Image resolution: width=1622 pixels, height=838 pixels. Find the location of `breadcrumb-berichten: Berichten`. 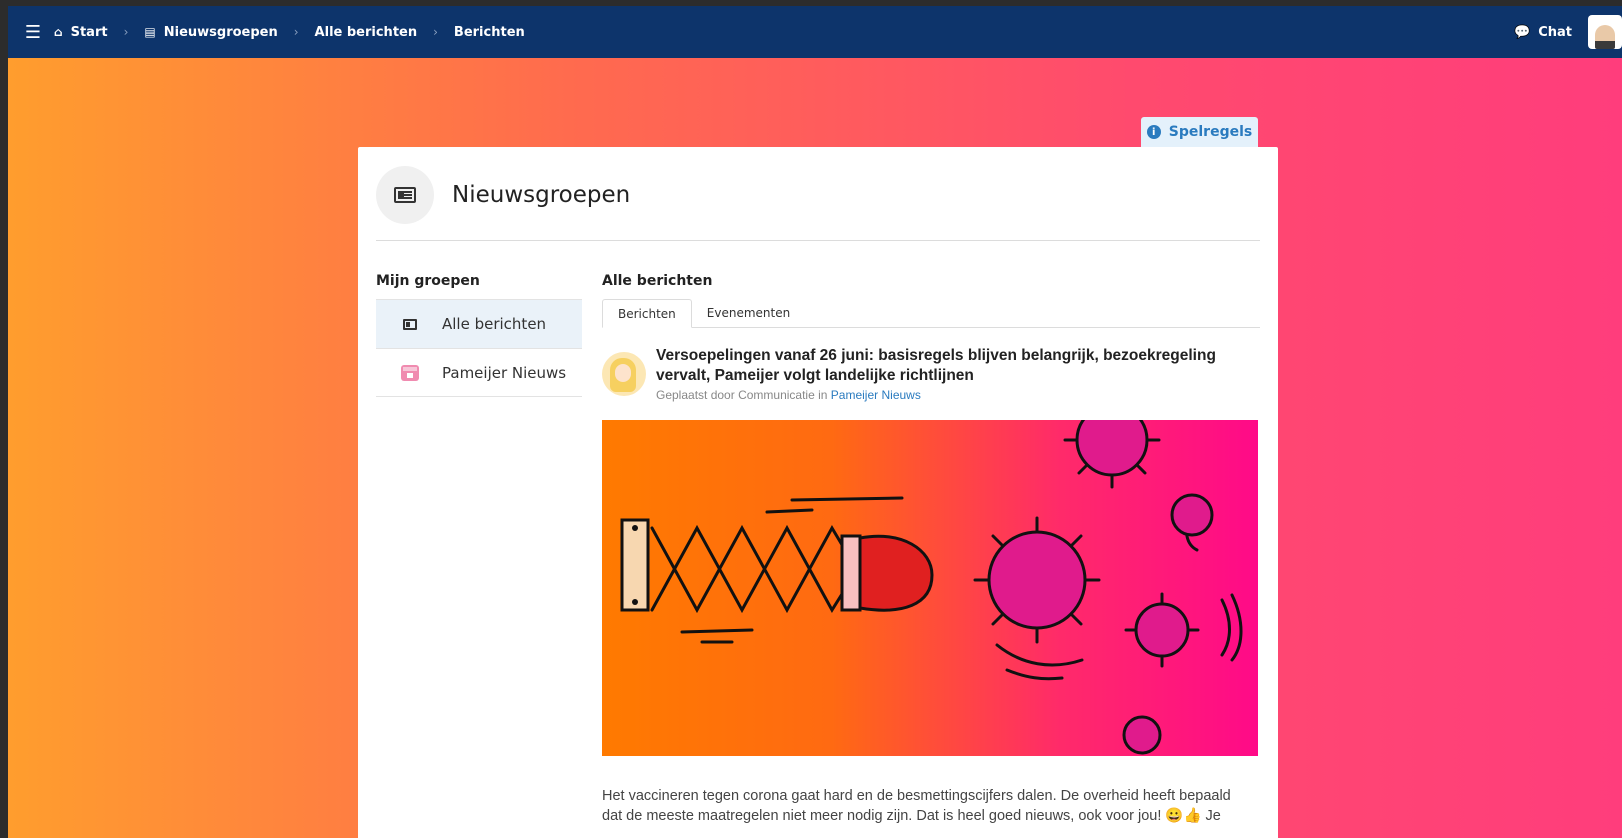

breadcrumb-berichten: Berichten is located at coordinates (489, 32).